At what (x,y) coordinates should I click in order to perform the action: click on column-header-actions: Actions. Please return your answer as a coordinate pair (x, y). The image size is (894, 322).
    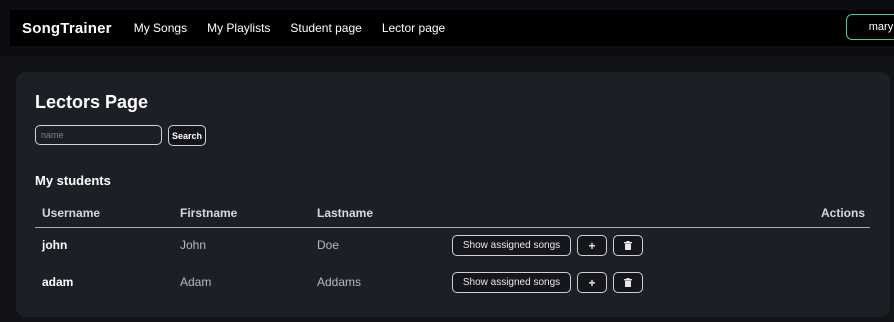
    Looking at the image, I should click on (843, 213).